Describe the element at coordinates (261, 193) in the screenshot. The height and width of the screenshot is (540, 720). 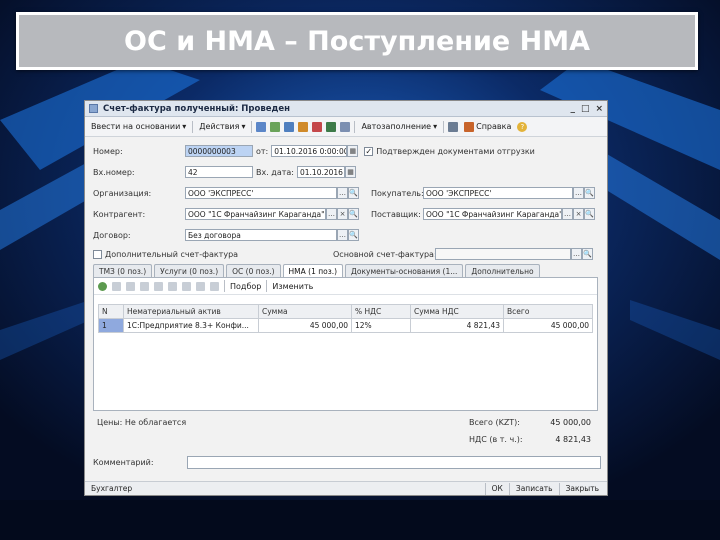
I see `org-field: ООО 'ЭКСПРЕСС'` at that location.